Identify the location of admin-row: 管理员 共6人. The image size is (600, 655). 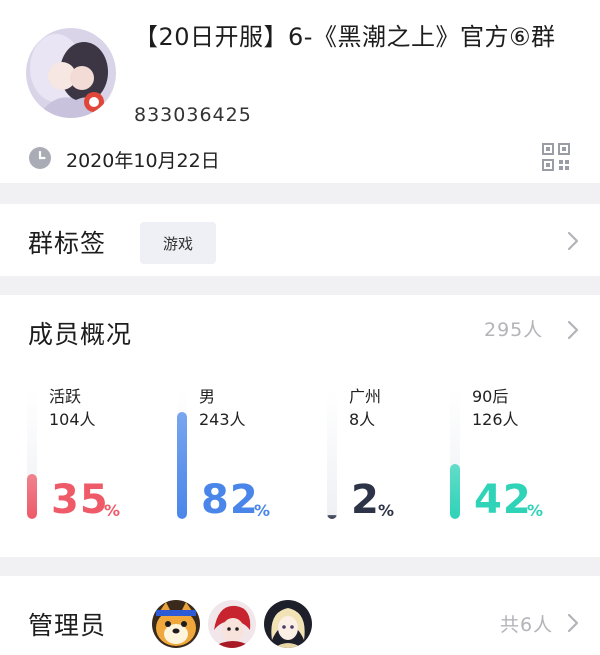
(300, 615).